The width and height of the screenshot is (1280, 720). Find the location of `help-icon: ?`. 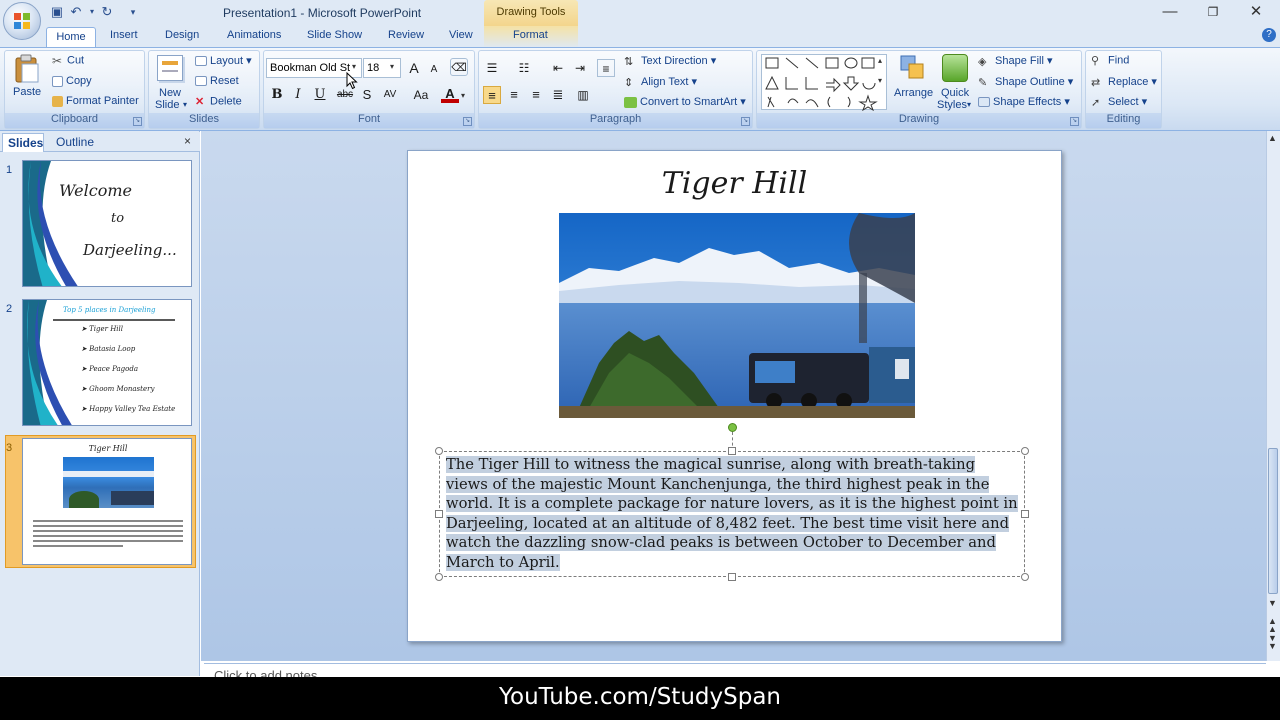

help-icon: ? is located at coordinates (1269, 35).